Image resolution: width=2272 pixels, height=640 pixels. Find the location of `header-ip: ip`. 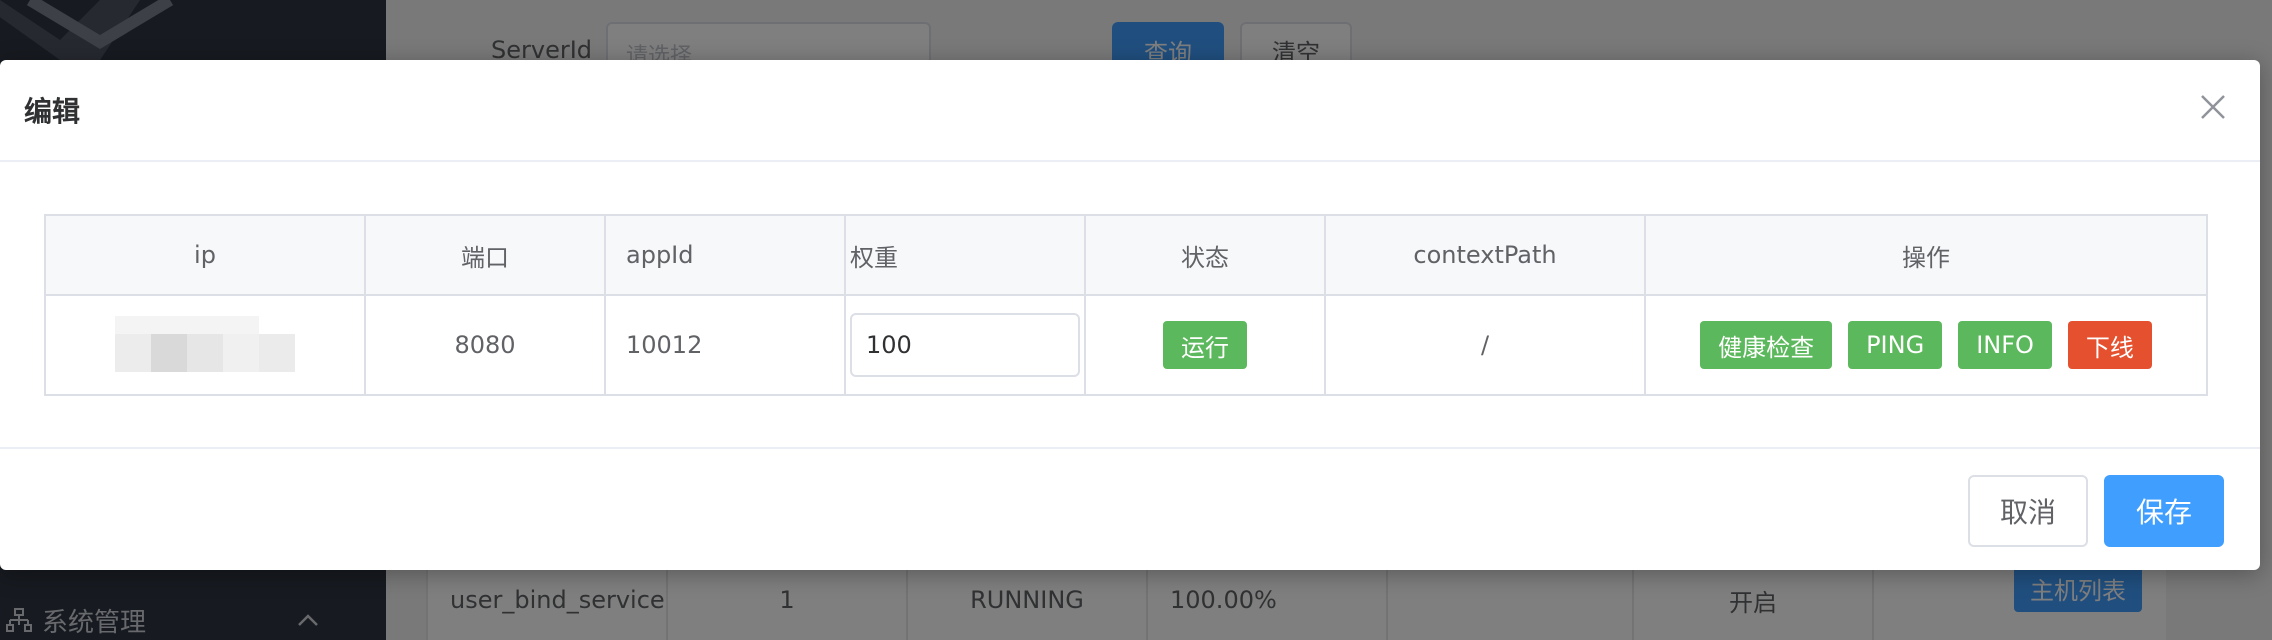

header-ip: ip is located at coordinates (206, 255).